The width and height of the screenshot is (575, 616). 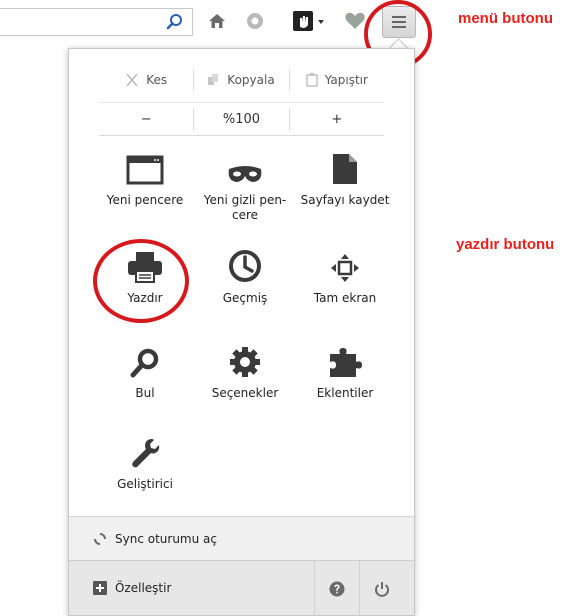 What do you see at coordinates (141, 281) in the screenshot?
I see `print-highlight-circle` at bounding box center [141, 281].